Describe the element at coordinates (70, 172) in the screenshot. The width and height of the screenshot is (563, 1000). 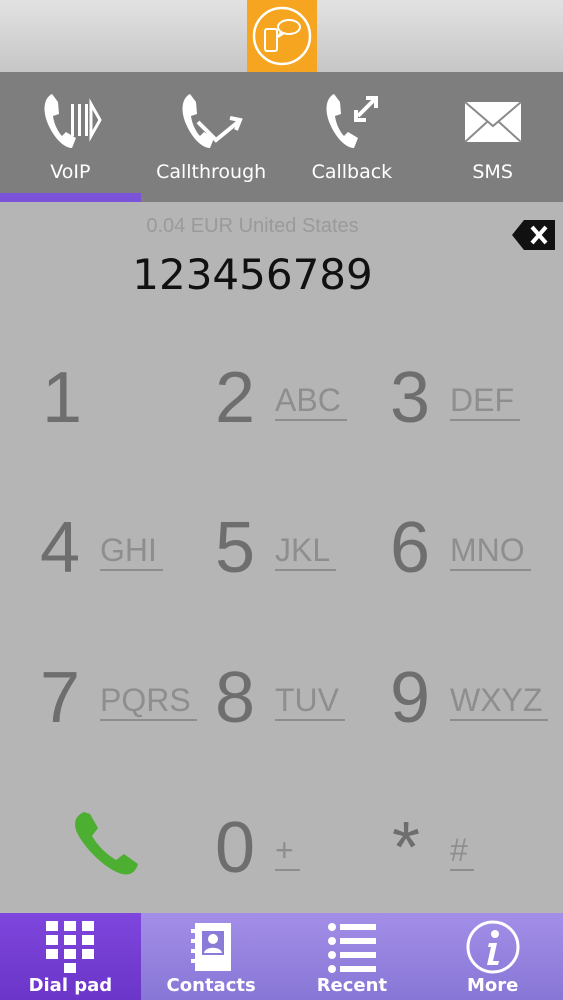
I see `mode-voip-label: VoIP` at that location.